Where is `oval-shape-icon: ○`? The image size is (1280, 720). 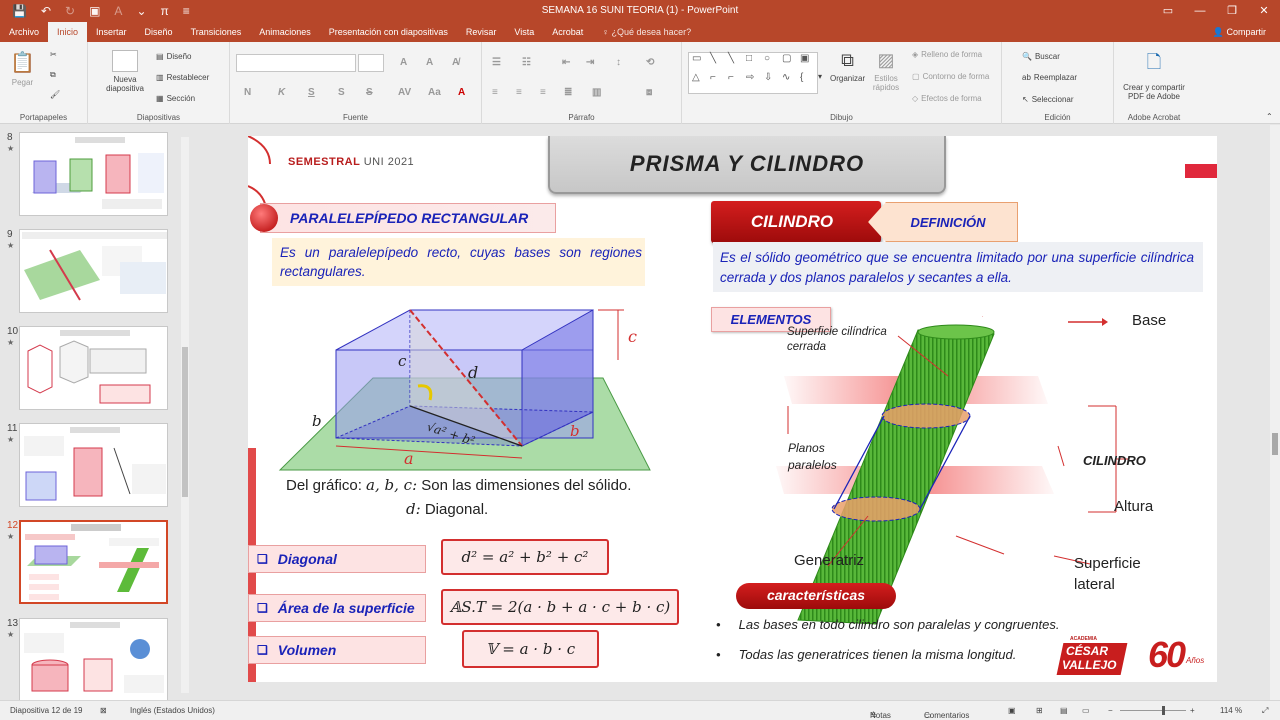
oval-shape-icon: ○ is located at coordinates (773, 62).